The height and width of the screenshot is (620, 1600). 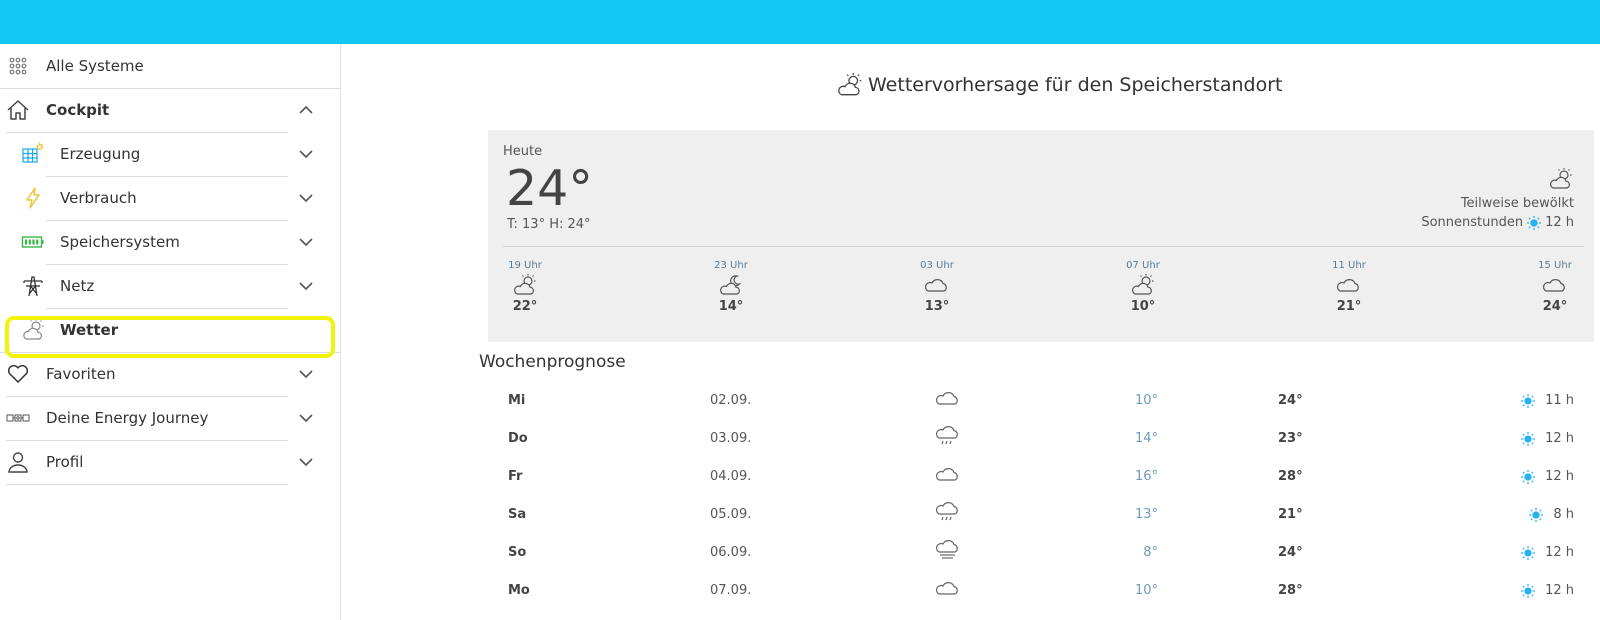 I want to click on chevron-up-icon, so click(x=306, y=110).